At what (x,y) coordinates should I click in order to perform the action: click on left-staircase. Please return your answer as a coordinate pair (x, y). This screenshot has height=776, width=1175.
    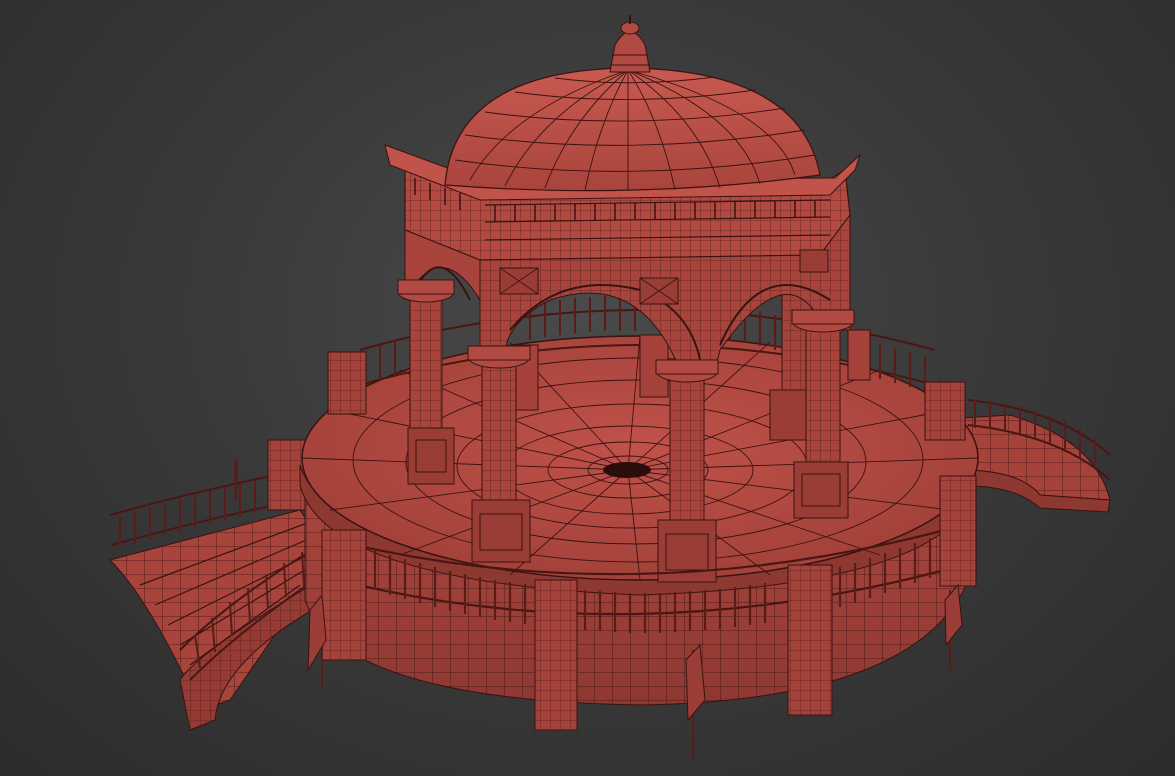
    Looking at the image, I should click on (220, 585).